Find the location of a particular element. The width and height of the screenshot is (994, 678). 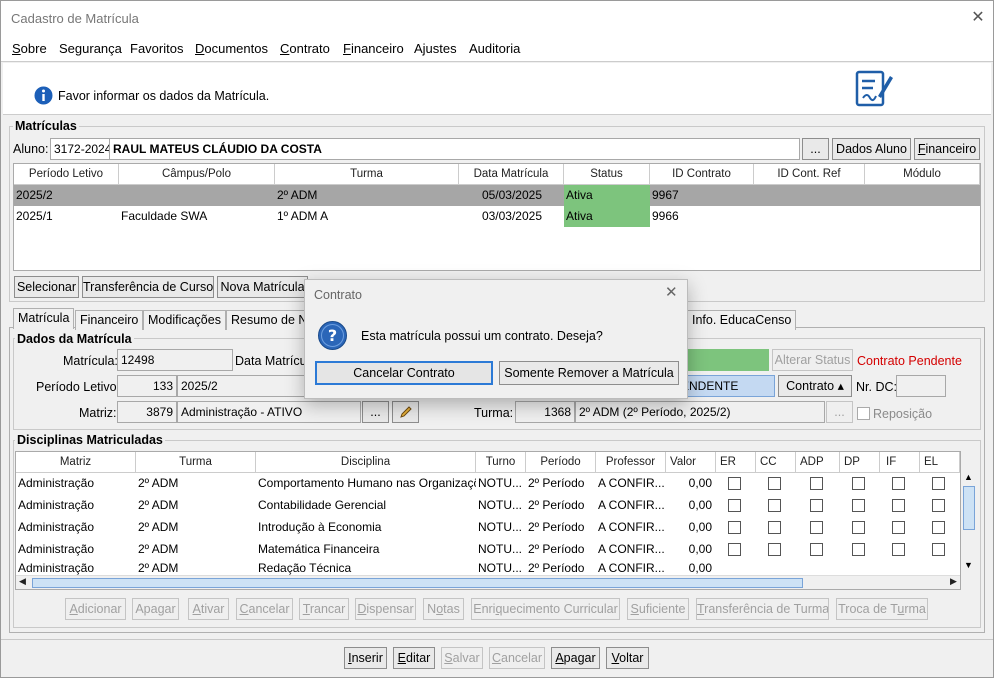

column-header: Professor is located at coordinates (631, 462).